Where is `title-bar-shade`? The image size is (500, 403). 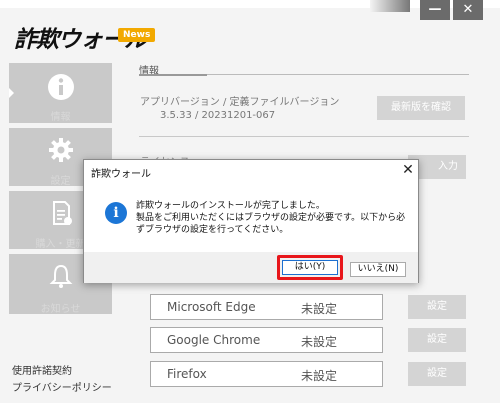 title-bar-shade is located at coordinates (390, 6).